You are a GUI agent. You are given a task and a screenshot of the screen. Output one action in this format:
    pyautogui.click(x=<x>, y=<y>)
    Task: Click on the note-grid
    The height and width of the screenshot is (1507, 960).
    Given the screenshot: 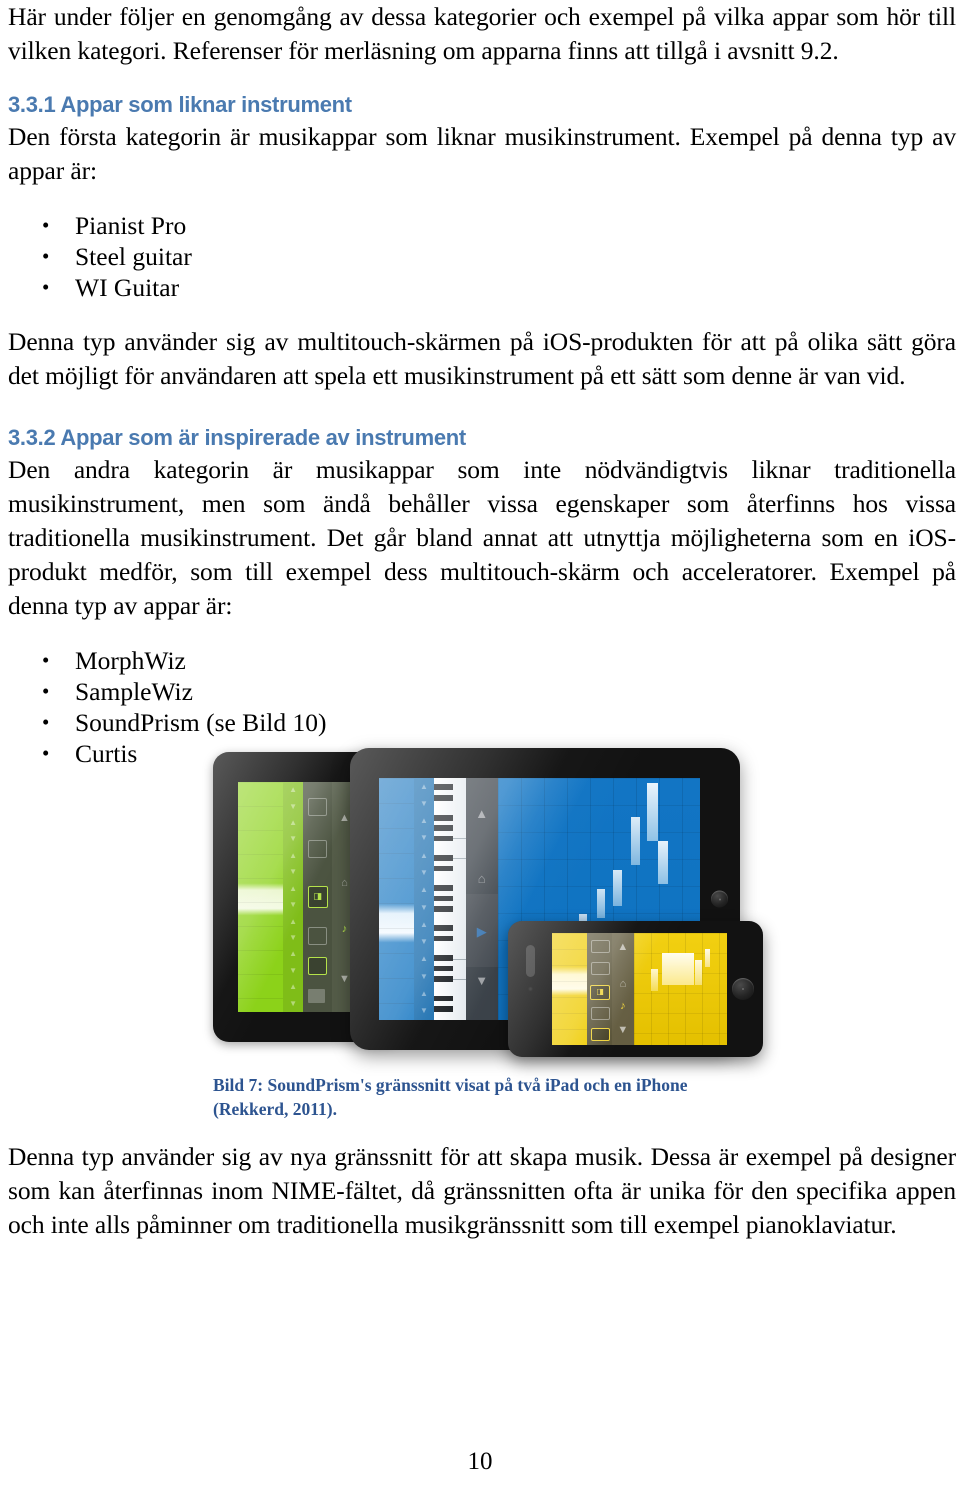 What is the action you would take?
    pyautogui.click(x=680, y=989)
    